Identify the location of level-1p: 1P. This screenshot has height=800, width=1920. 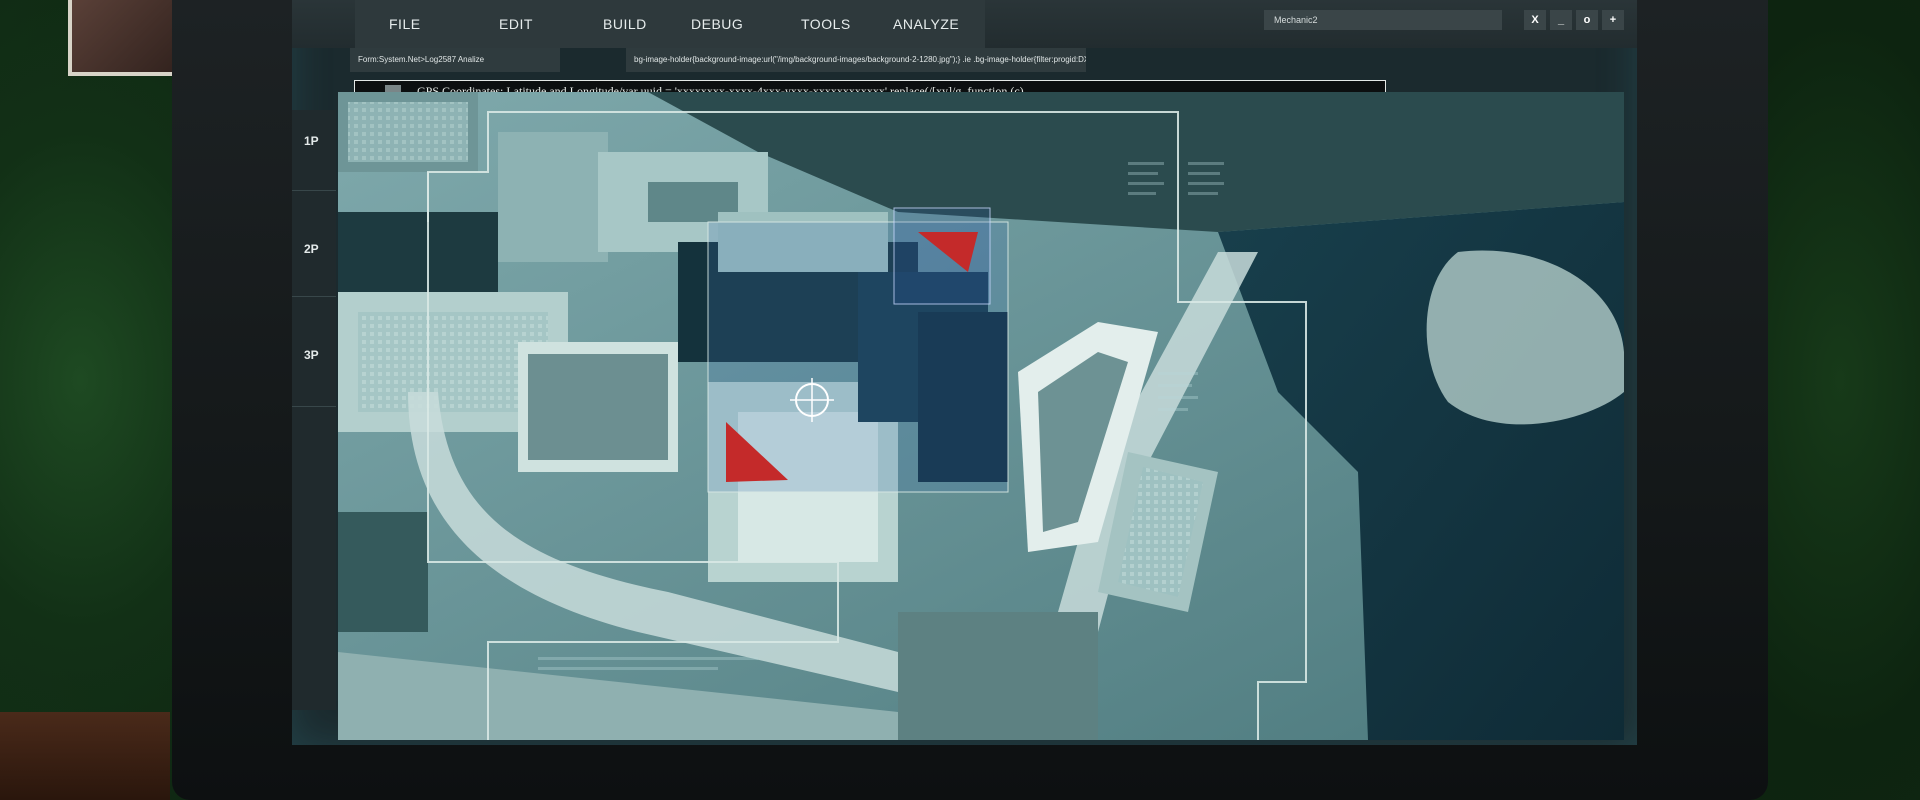
(311, 141).